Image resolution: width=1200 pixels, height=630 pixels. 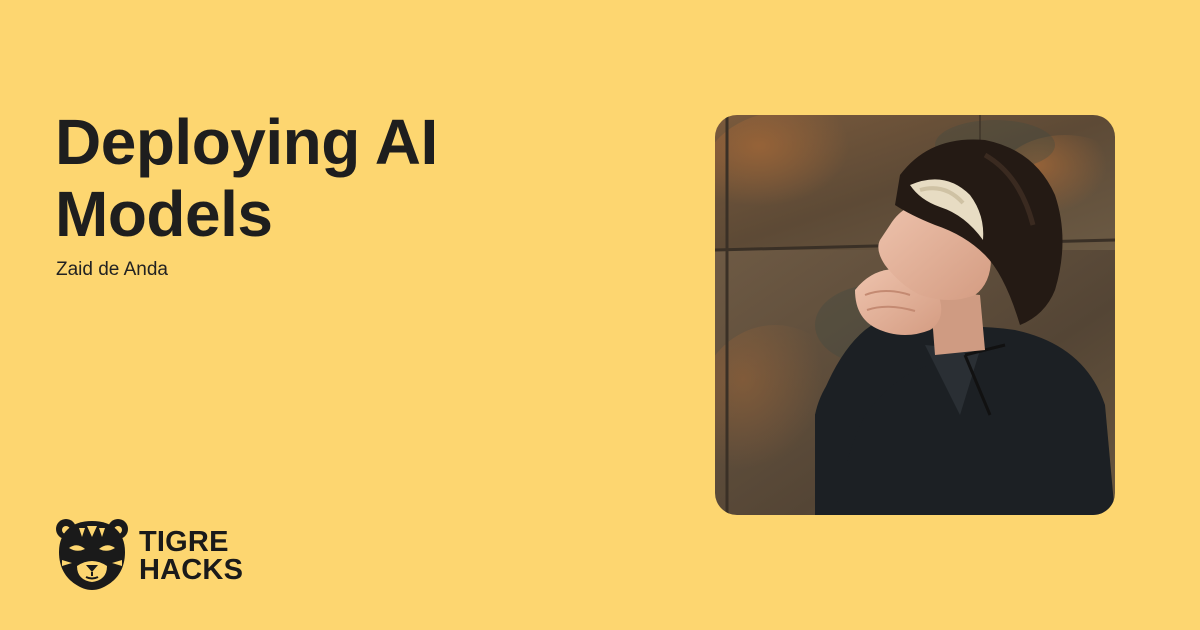 I want to click on tigre-hacks-logo: TIGRE HACKS, so click(x=170, y=554).